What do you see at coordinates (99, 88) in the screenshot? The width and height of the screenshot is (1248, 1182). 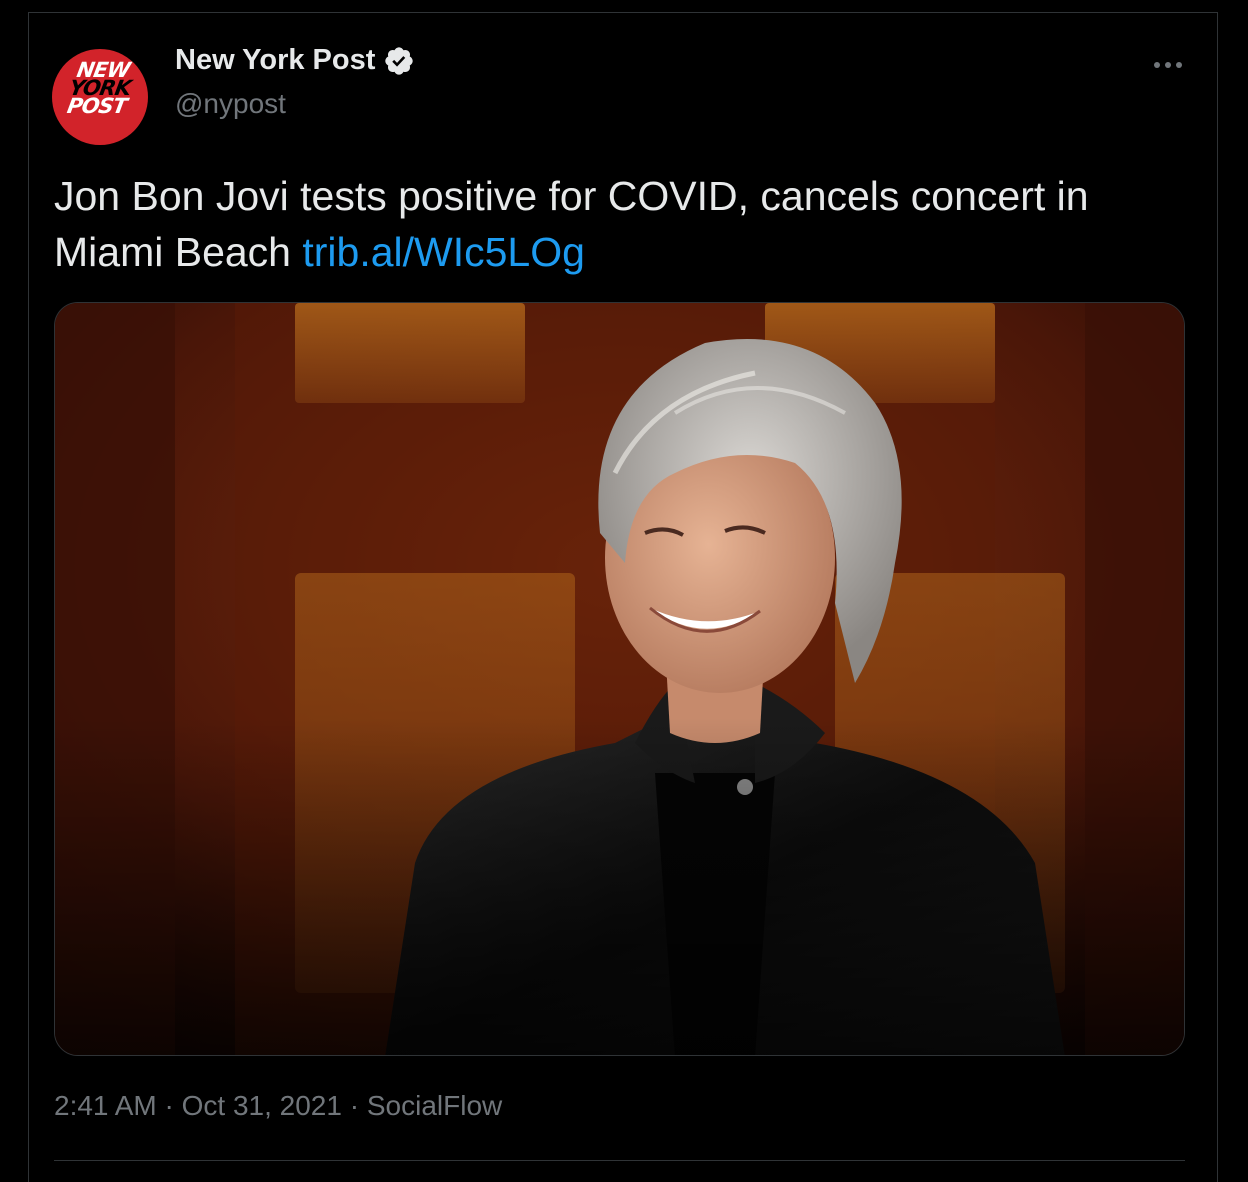 I see `avatar-logo: NEW YORK POST` at bounding box center [99, 88].